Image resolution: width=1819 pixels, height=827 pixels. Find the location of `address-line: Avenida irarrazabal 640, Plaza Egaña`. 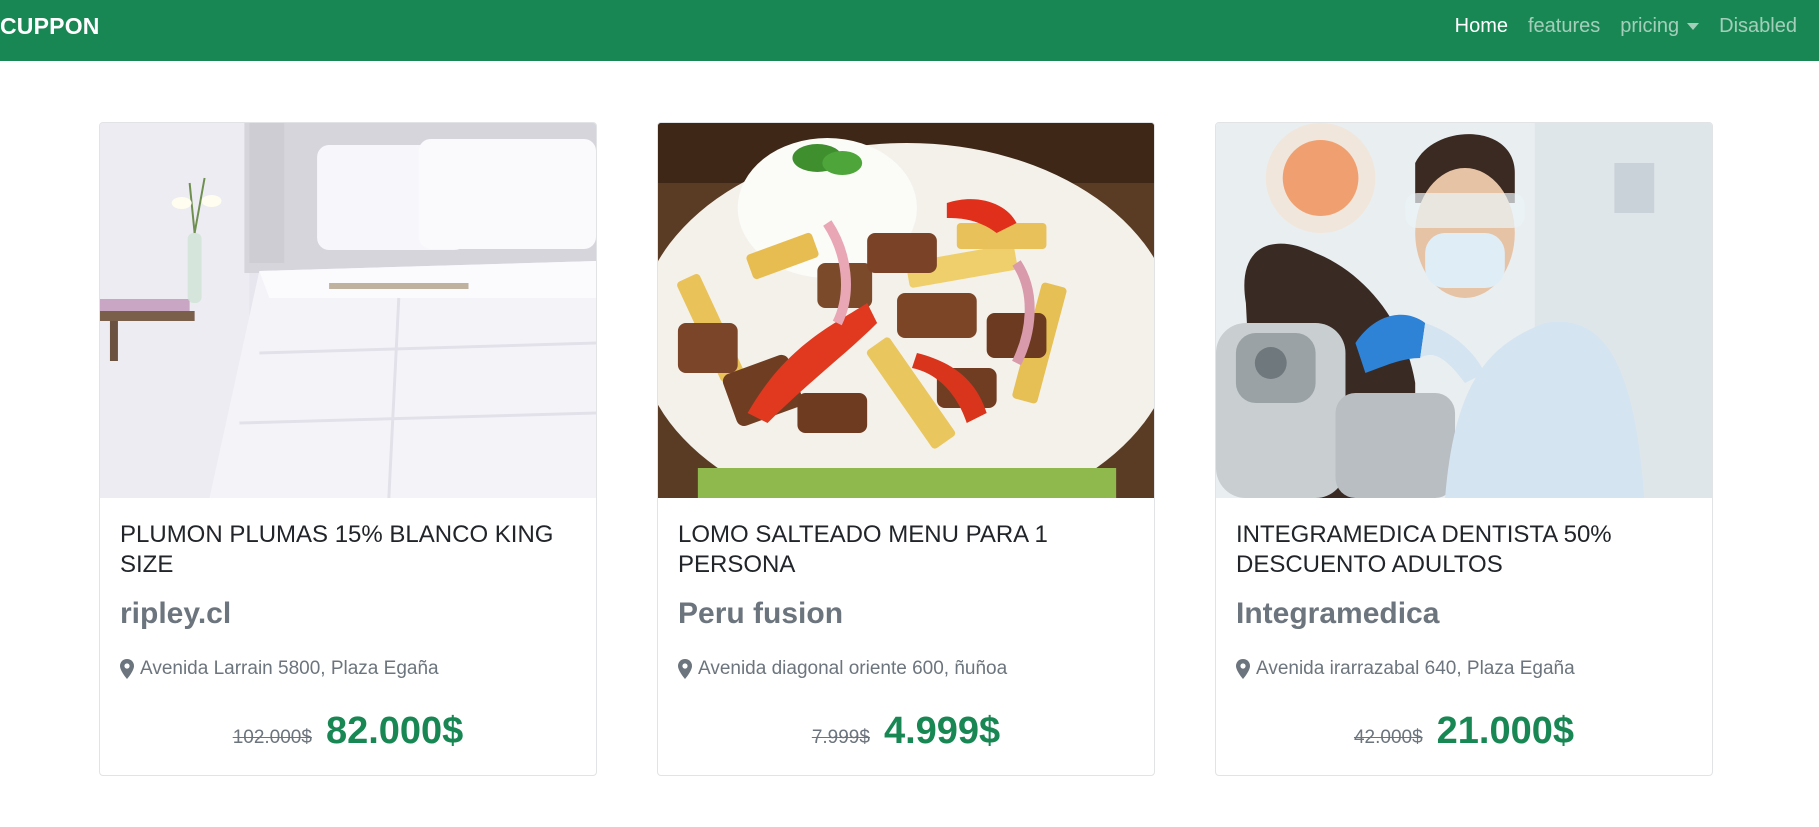

address-line: Avenida irarrazabal 640, Plaza Egaña is located at coordinates (1464, 669).